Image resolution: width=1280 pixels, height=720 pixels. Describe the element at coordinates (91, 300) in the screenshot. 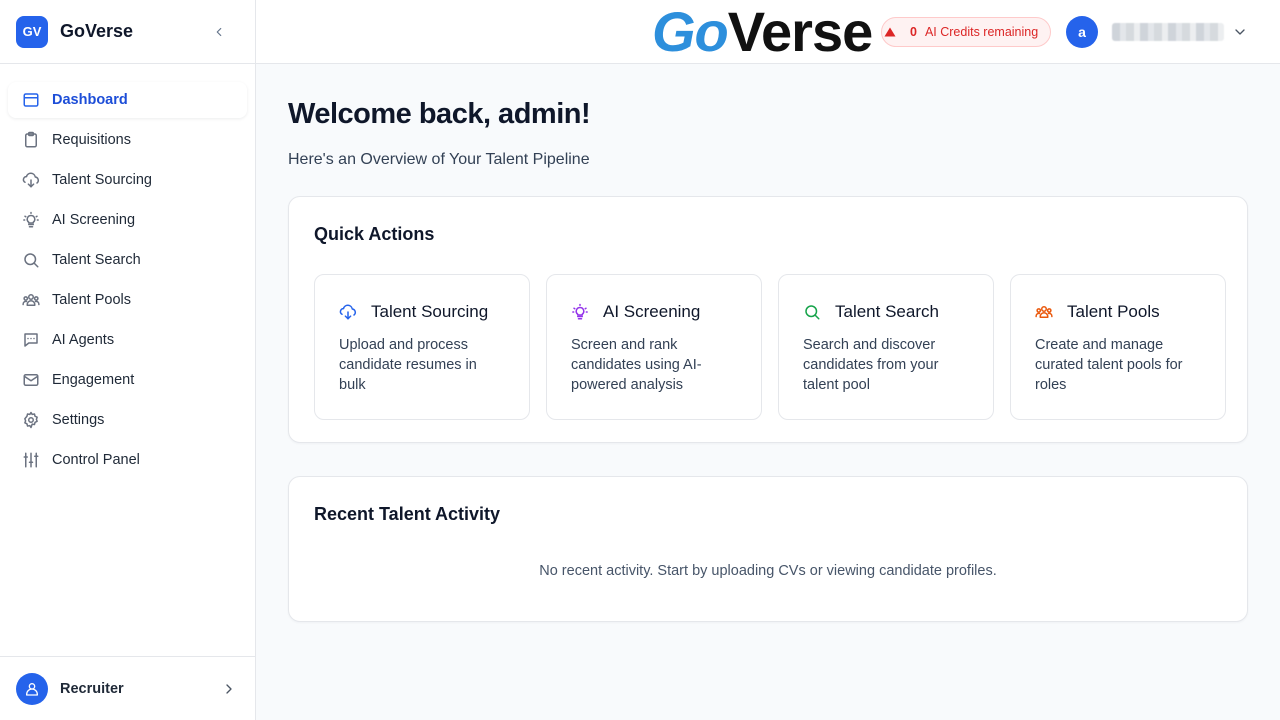

I see `sidebar-item-label: Talent Pools` at that location.